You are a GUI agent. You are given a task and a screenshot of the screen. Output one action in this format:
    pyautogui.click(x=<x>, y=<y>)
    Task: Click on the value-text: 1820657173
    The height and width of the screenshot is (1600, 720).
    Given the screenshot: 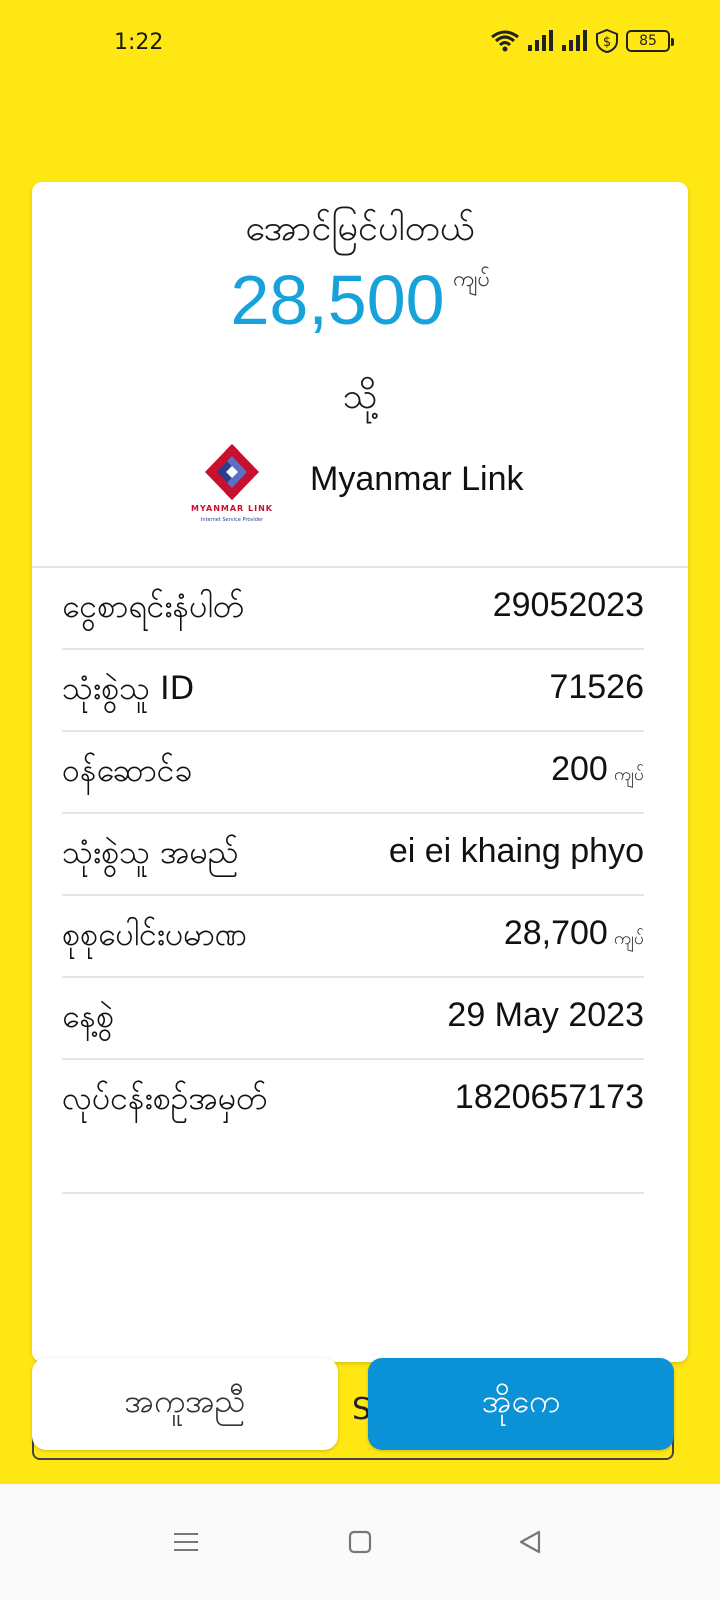 What is the action you would take?
    pyautogui.click(x=549, y=1097)
    